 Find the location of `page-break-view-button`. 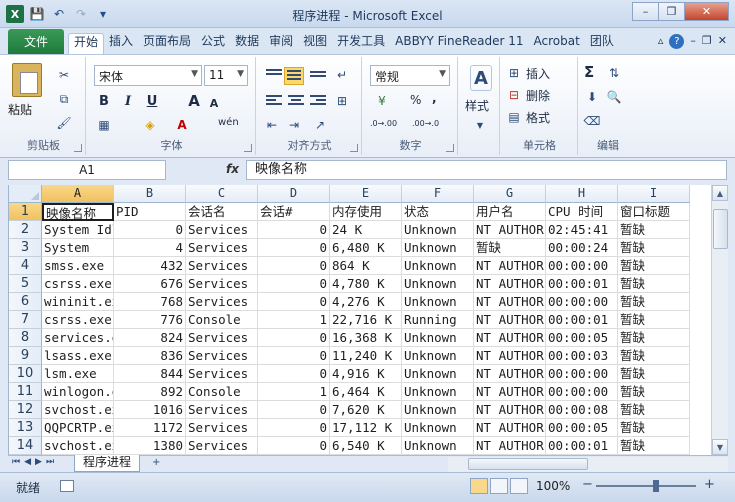

page-break-view-button is located at coordinates (519, 486).